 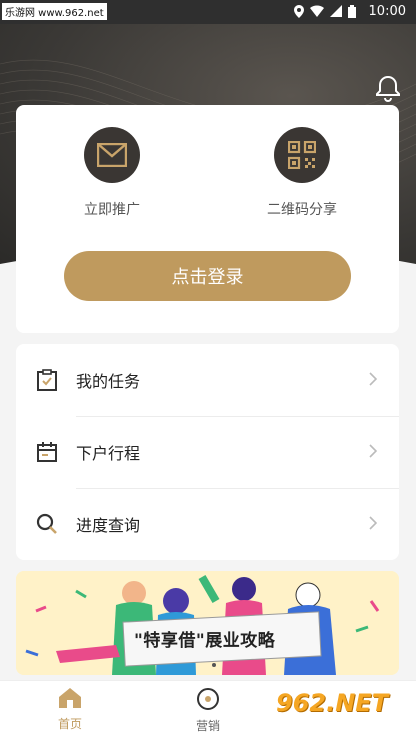 I want to click on banner-title: "特享借"展业攻略, so click(x=205, y=641).